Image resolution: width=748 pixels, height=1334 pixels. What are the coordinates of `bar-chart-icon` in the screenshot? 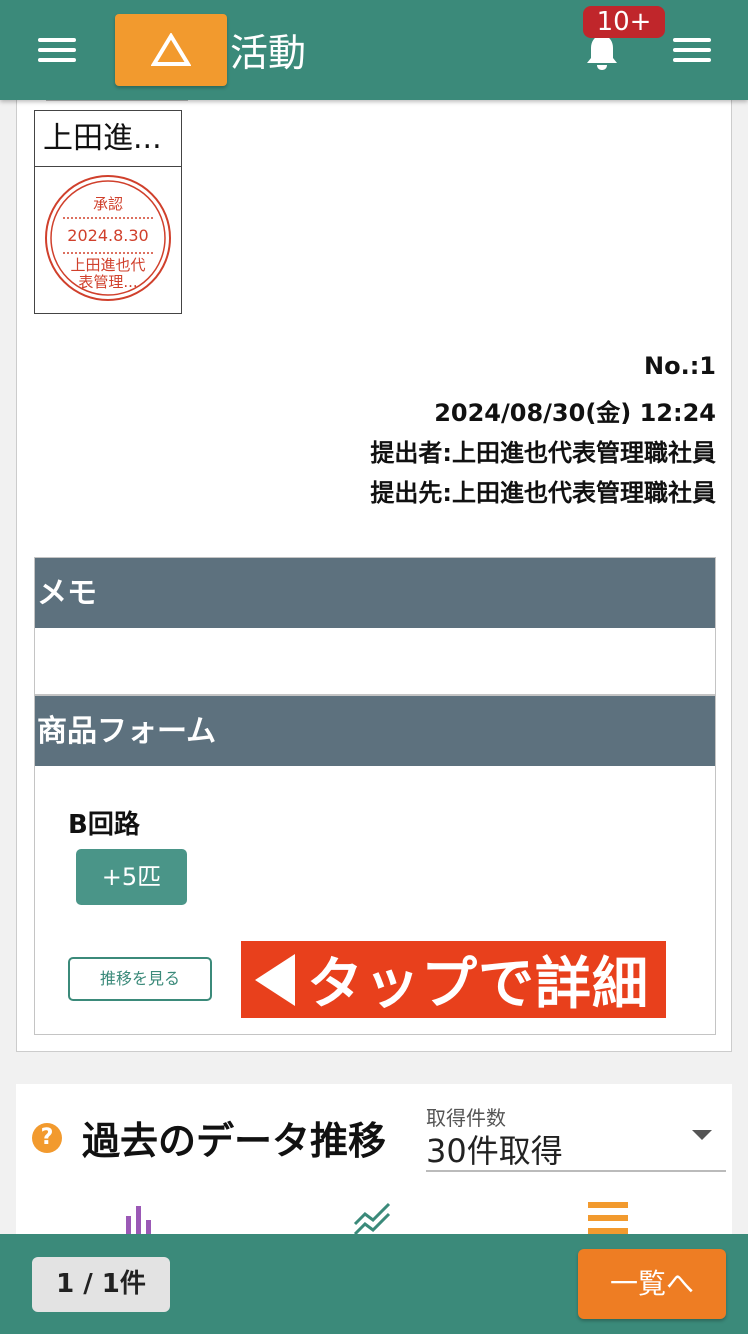 It's located at (140, 1218).